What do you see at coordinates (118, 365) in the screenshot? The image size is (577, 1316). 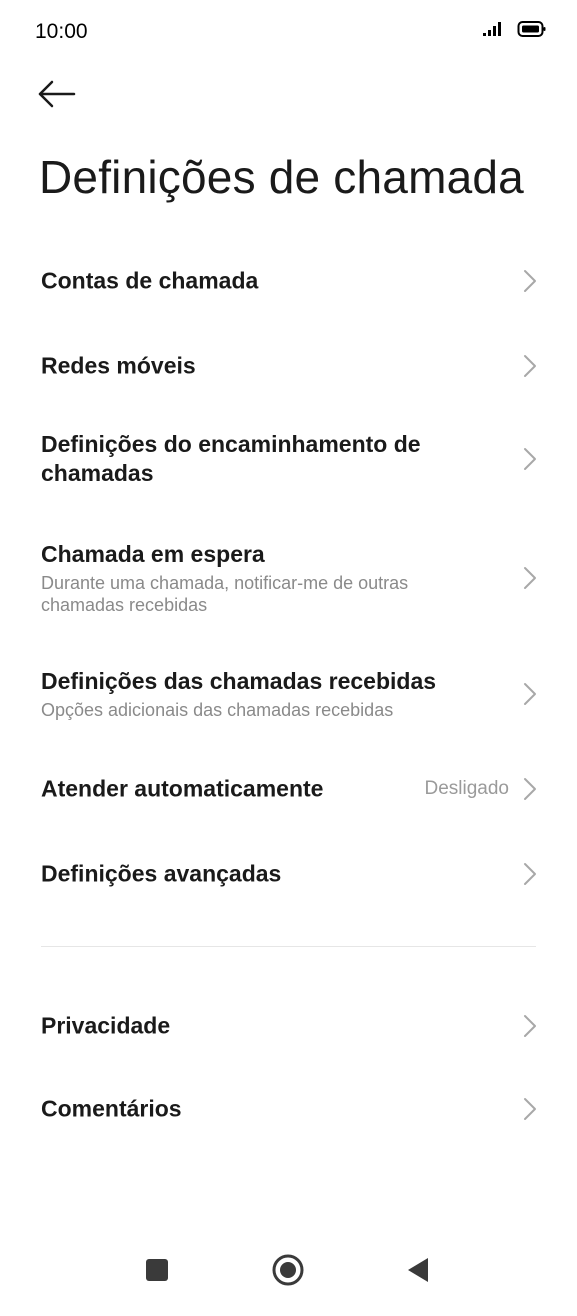 I see `setting-title: Redes móveis` at bounding box center [118, 365].